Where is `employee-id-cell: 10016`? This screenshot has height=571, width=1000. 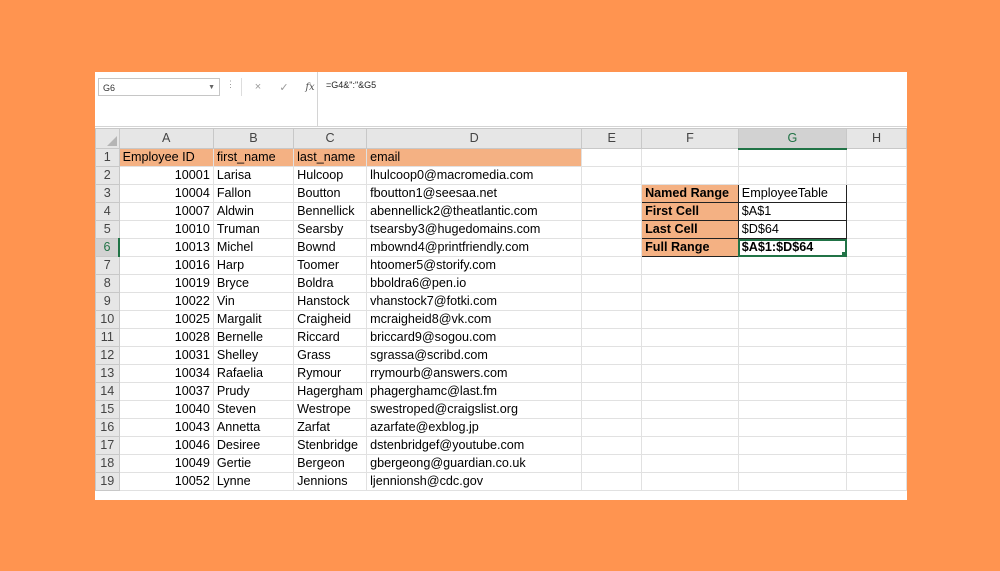
employee-id-cell: 10016 is located at coordinates (166, 265).